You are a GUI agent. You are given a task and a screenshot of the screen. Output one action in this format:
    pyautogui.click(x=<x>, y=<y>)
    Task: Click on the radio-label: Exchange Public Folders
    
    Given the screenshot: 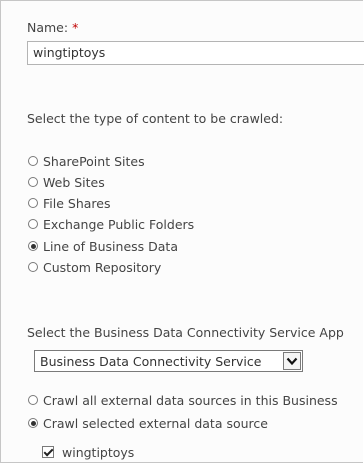 What is the action you would take?
    pyautogui.click(x=119, y=224)
    